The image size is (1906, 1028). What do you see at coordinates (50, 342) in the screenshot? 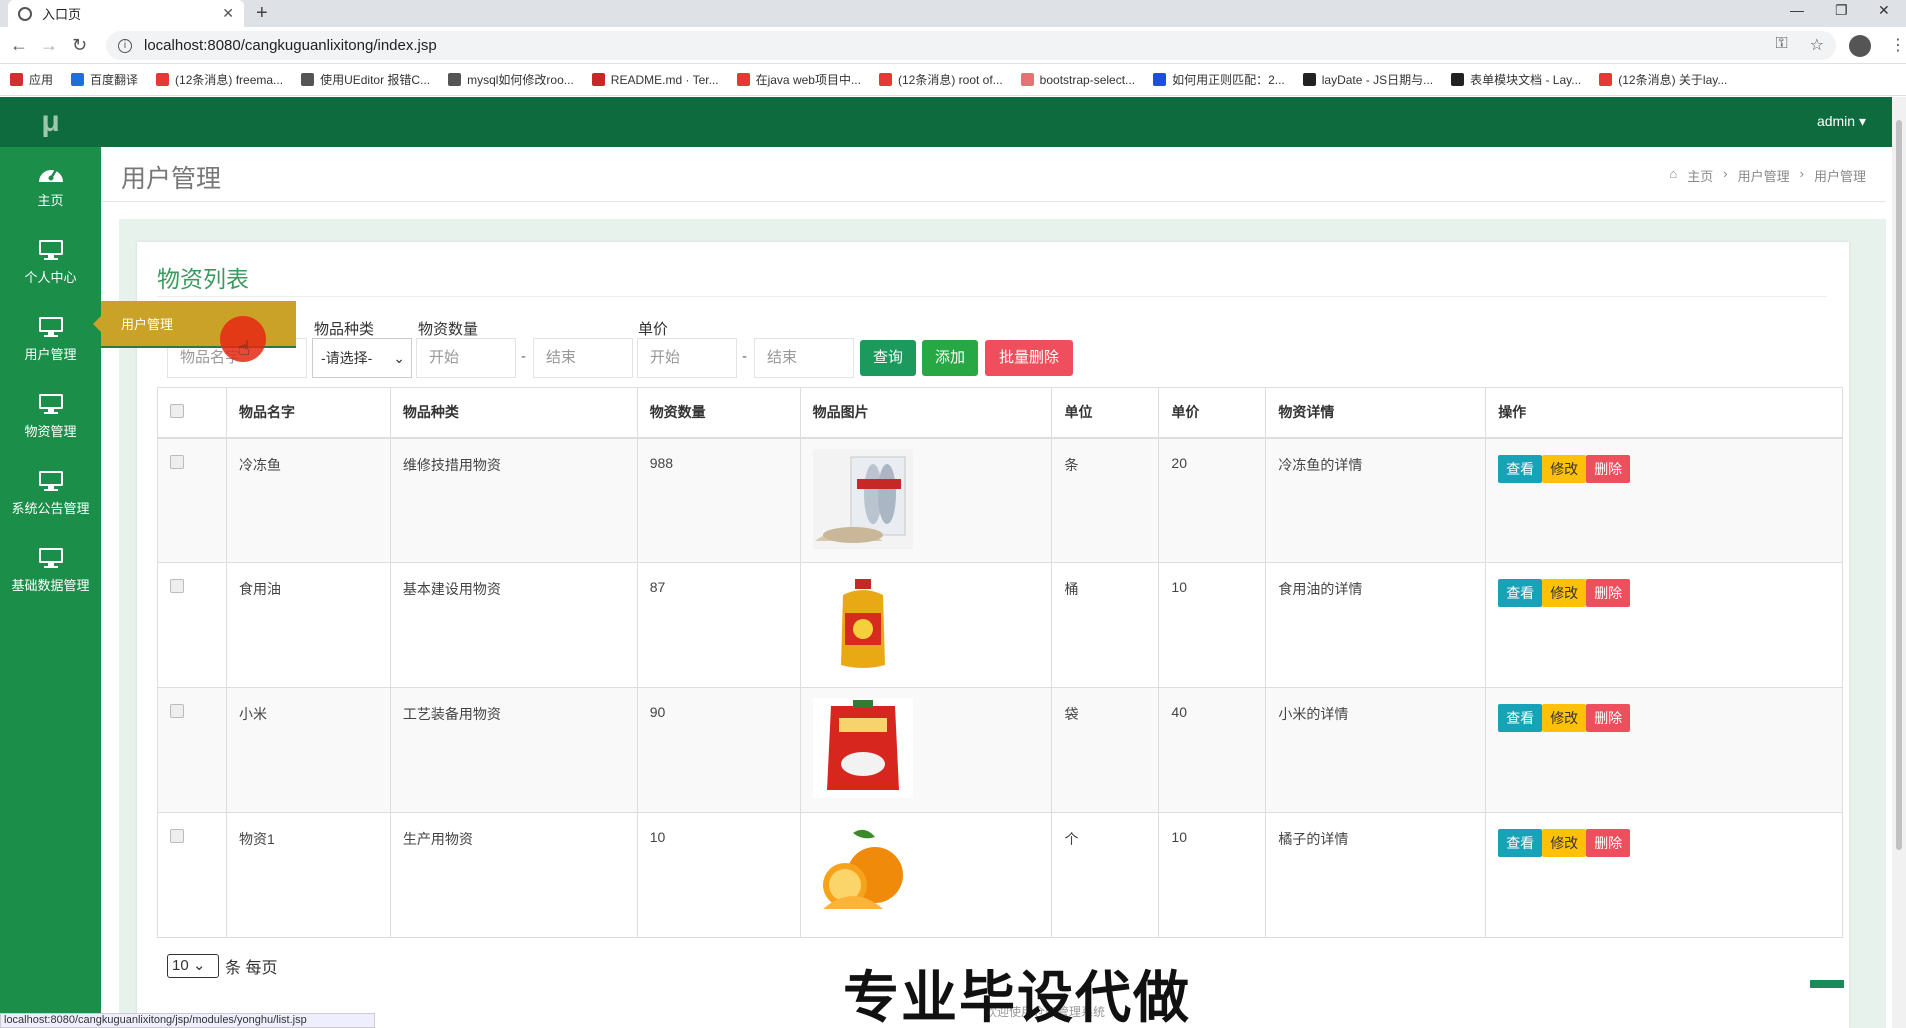
I see `sidebar-item: 用户管理` at bounding box center [50, 342].